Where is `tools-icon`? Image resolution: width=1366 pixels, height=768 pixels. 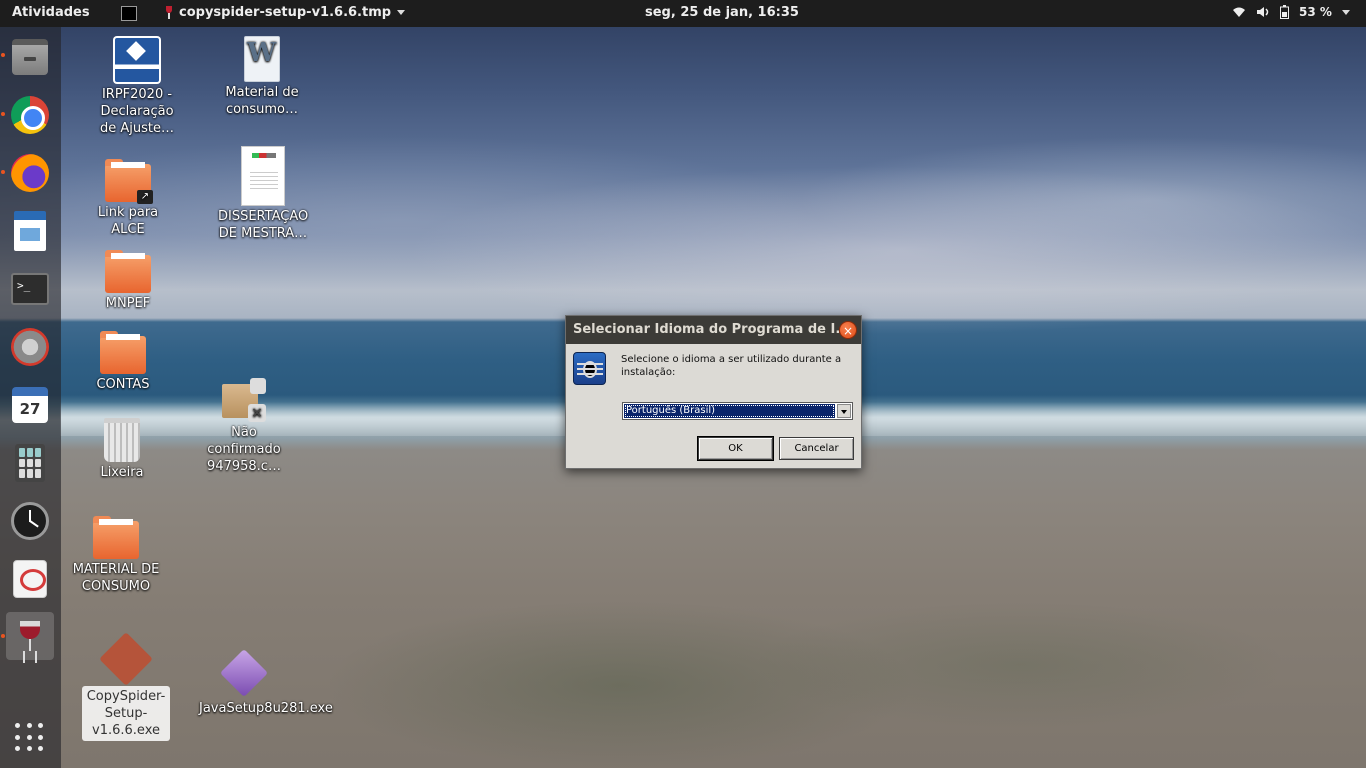 tools-icon is located at coordinates (30, 347).